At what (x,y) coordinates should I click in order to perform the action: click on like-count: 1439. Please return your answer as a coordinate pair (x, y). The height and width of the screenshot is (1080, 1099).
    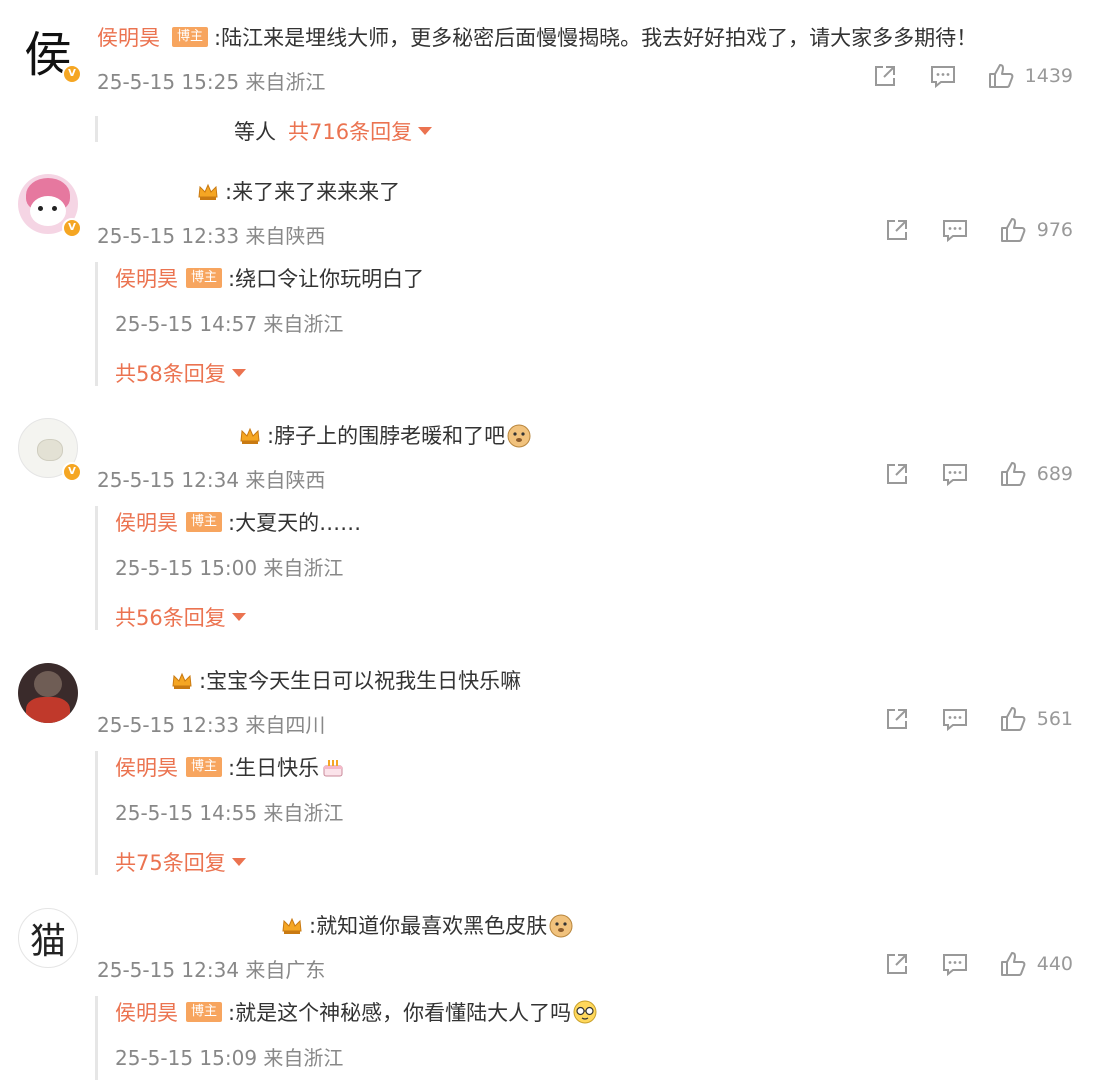
    Looking at the image, I should click on (1048, 76).